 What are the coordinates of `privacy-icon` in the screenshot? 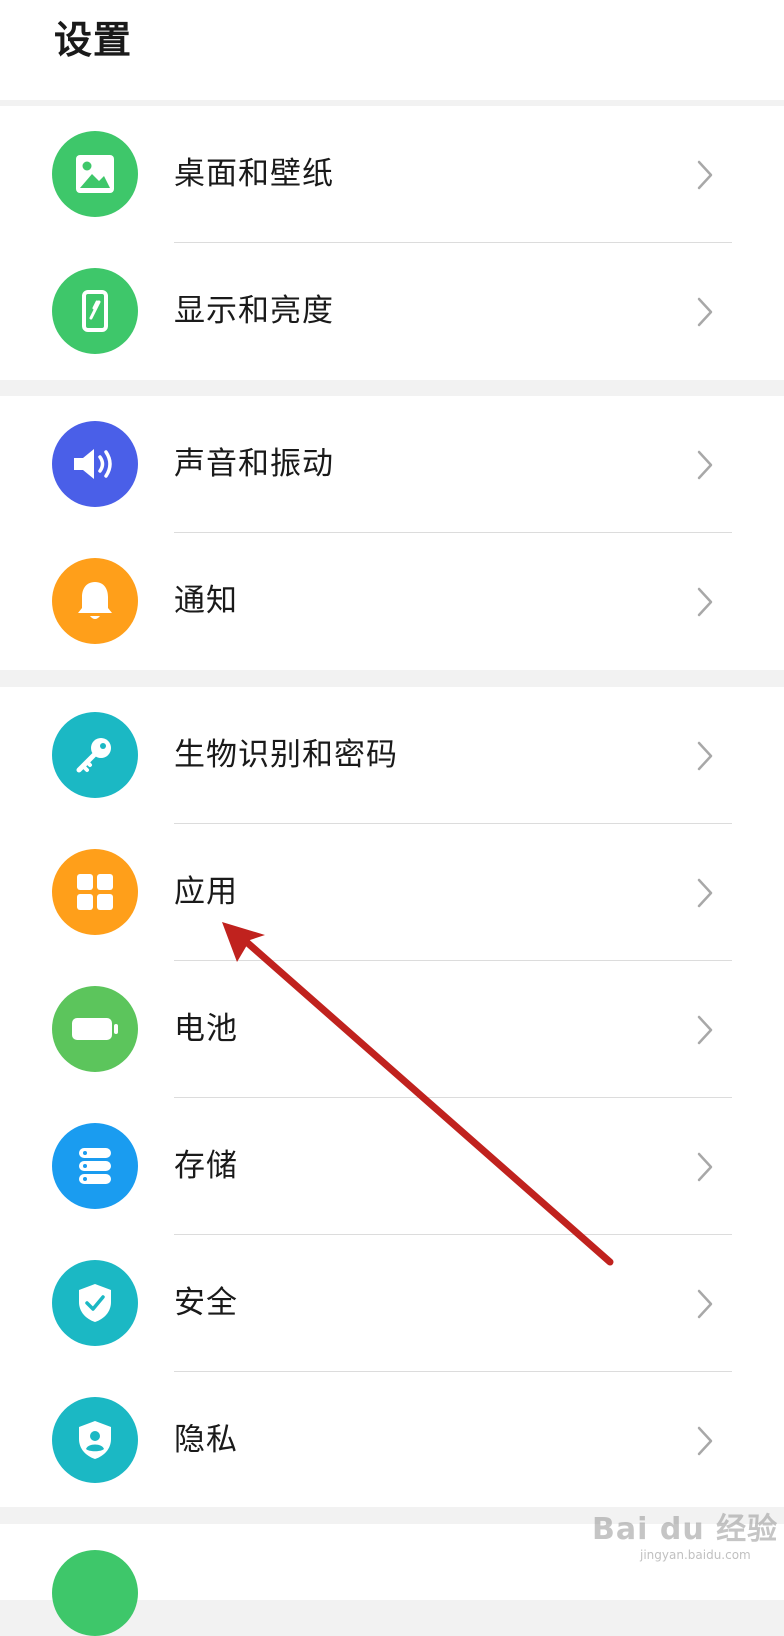 It's located at (95, 1440).